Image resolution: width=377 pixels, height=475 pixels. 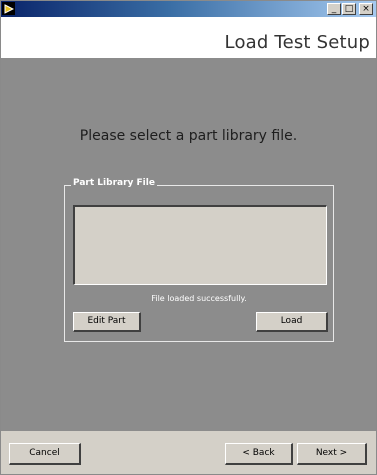 I want to click on back-label: < Back, so click(x=258, y=453).